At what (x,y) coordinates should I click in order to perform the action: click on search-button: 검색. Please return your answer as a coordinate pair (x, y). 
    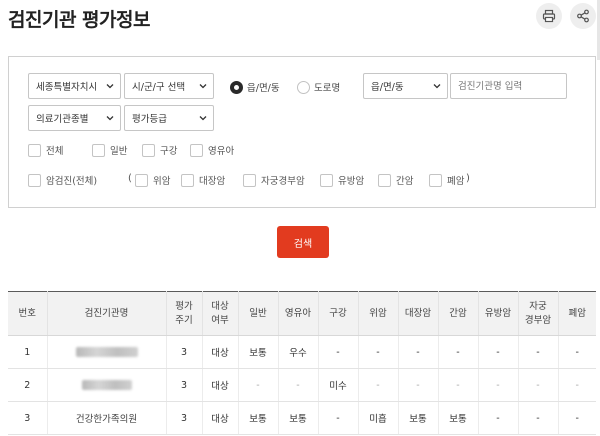
    Looking at the image, I should click on (303, 242).